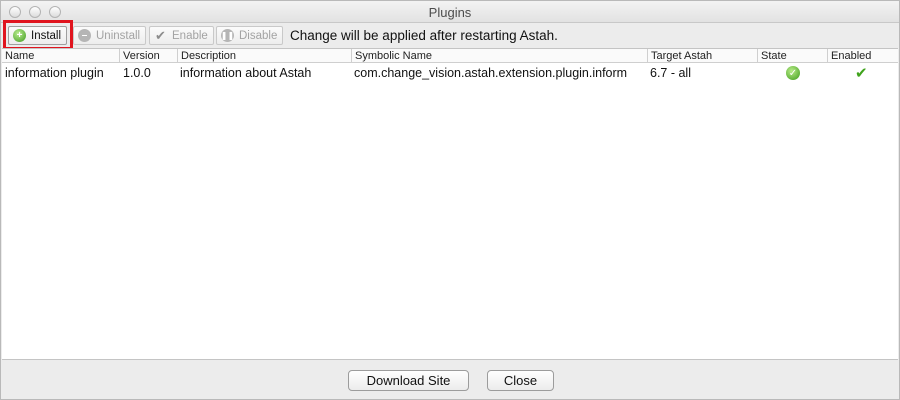 This screenshot has width=900, height=400. Describe the element at coordinates (246, 73) in the screenshot. I see `cell-description: information about Astah` at that location.